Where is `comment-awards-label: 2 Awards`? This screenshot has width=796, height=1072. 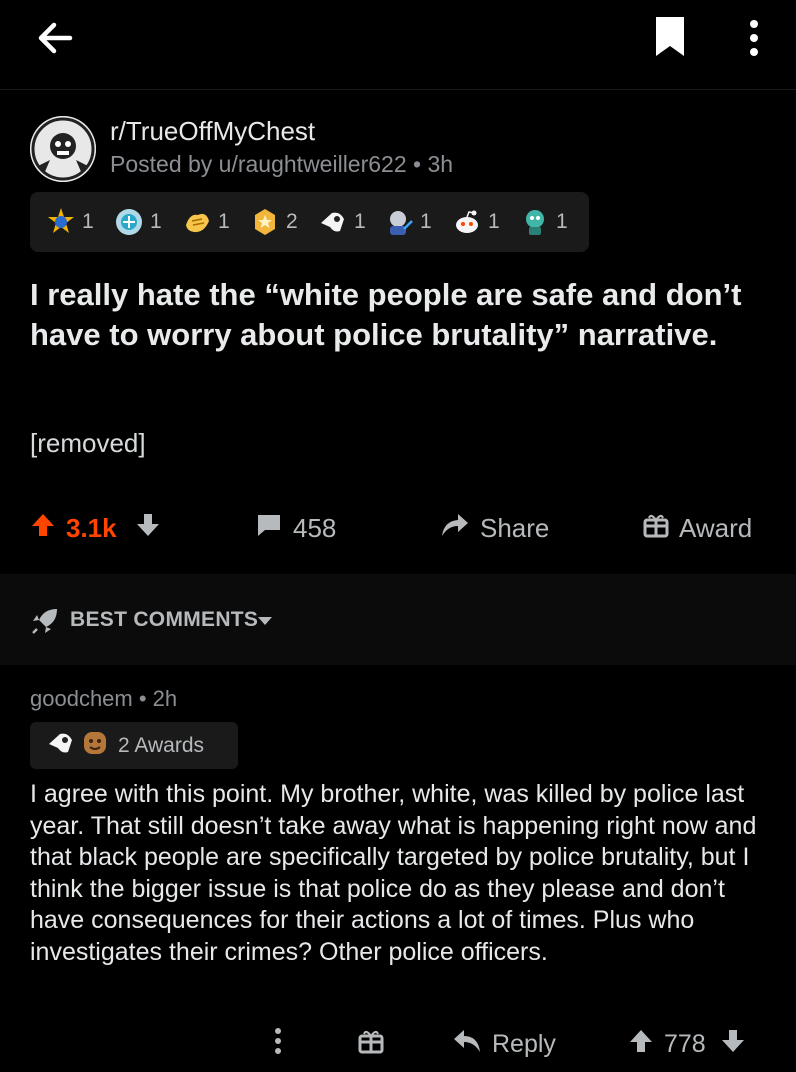 comment-awards-label: 2 Awards is located at coordinates (161, 745).